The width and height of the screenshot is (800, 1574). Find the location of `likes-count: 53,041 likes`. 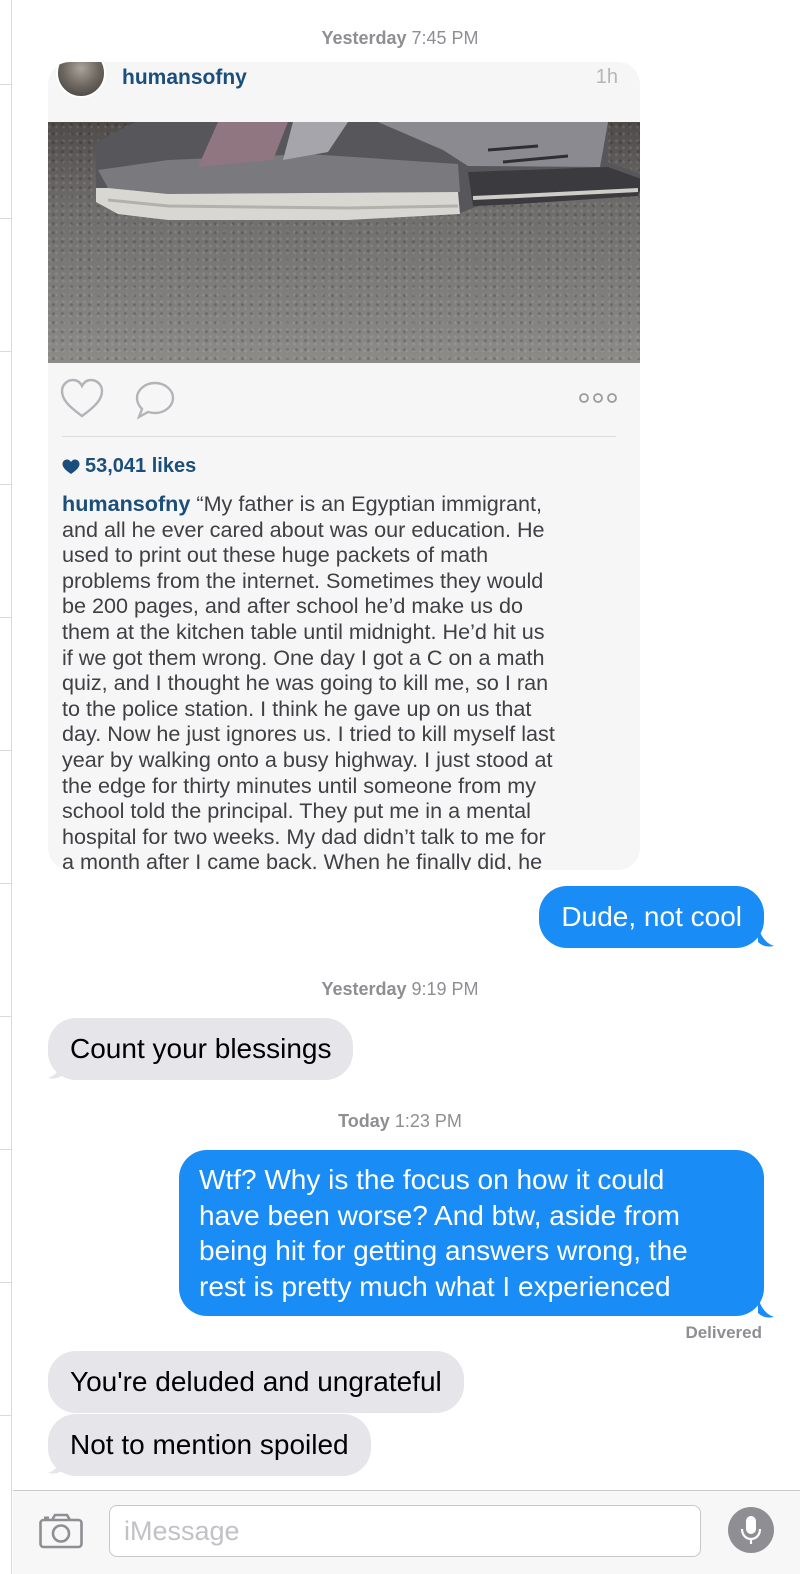

likes-count: 53,041 likes is located at coordinates (129, 466).